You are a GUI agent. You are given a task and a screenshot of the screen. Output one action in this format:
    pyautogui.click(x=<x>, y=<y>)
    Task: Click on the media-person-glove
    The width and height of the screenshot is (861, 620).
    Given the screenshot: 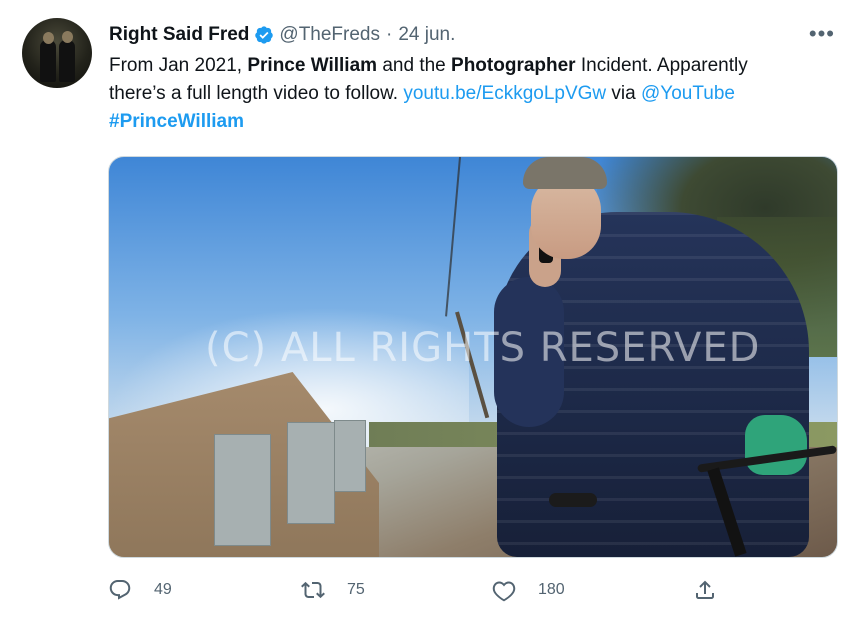 What is the action you would take?
    pyautogui.click(x=776, y=445)
    